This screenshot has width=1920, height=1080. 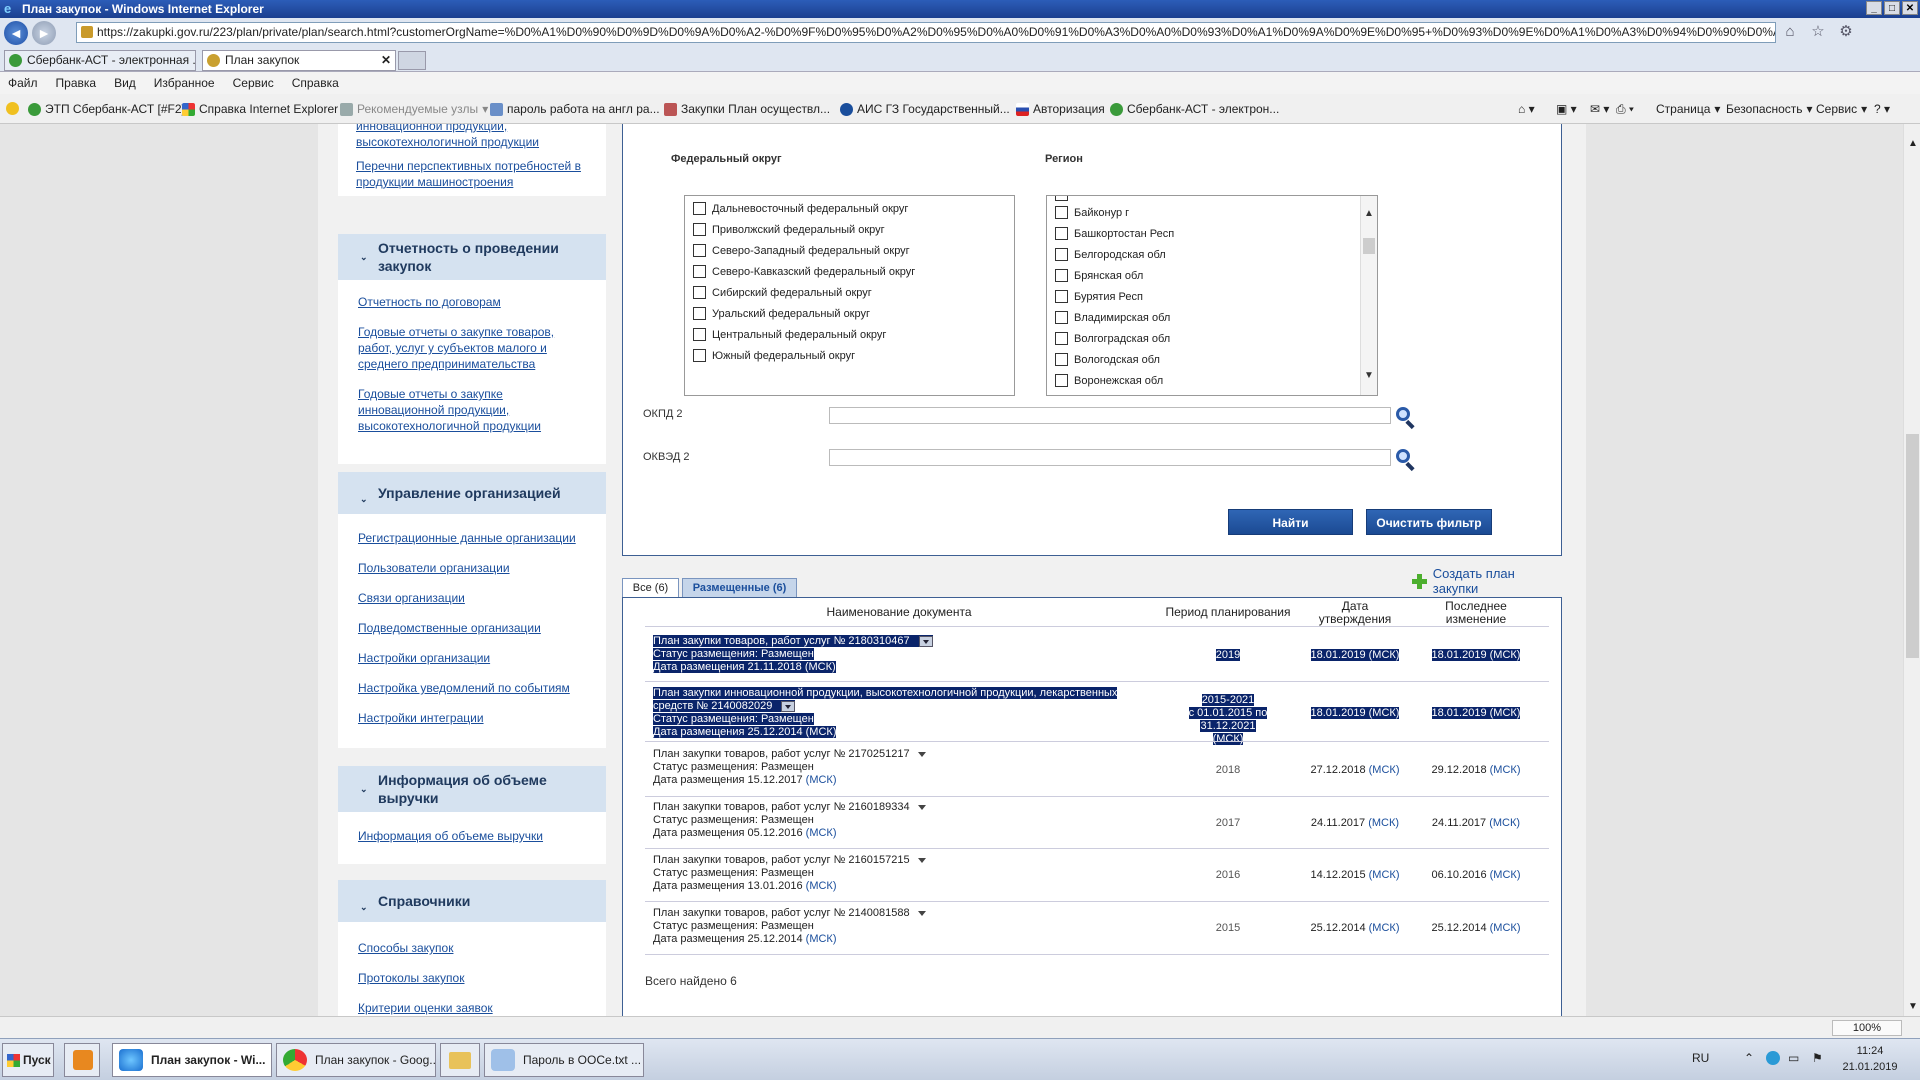 What do you see at coordinates (299, 60) in the screenshot?
I see `browser-tab-plan: План закупок ✕` at bounding box center [299, 60].